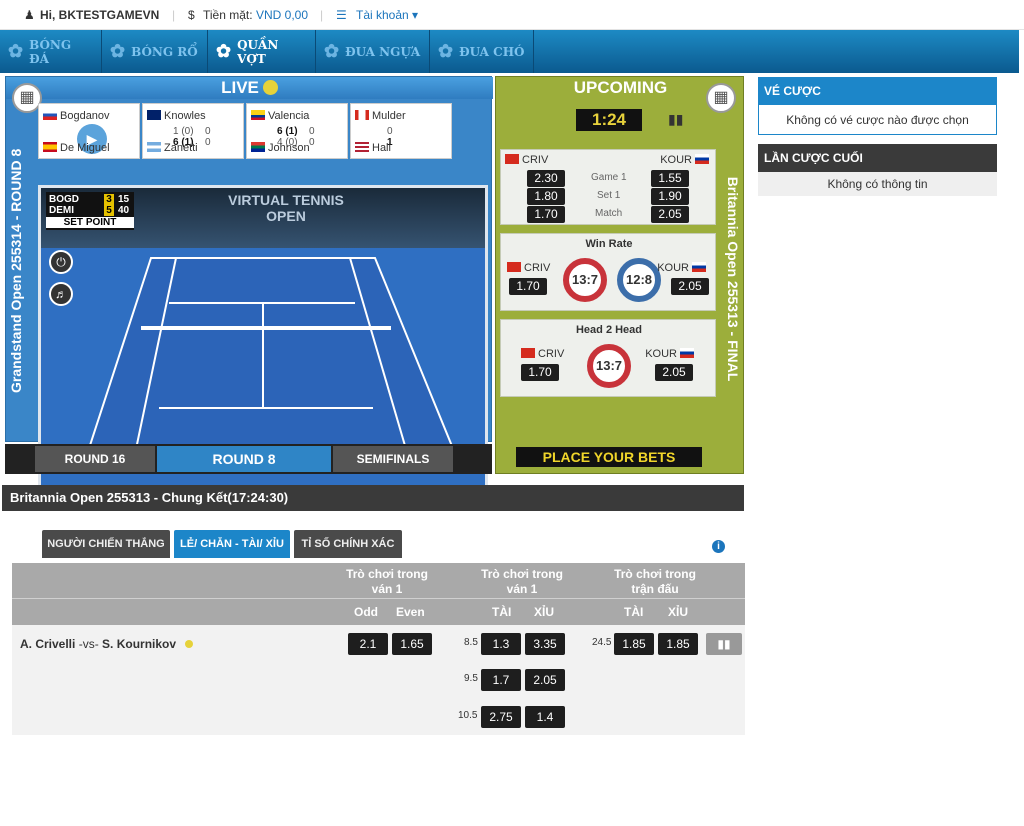  I want to click on live-tournament-label: Grandstand Open 255314 - ROUND 8, so click(16, 270).